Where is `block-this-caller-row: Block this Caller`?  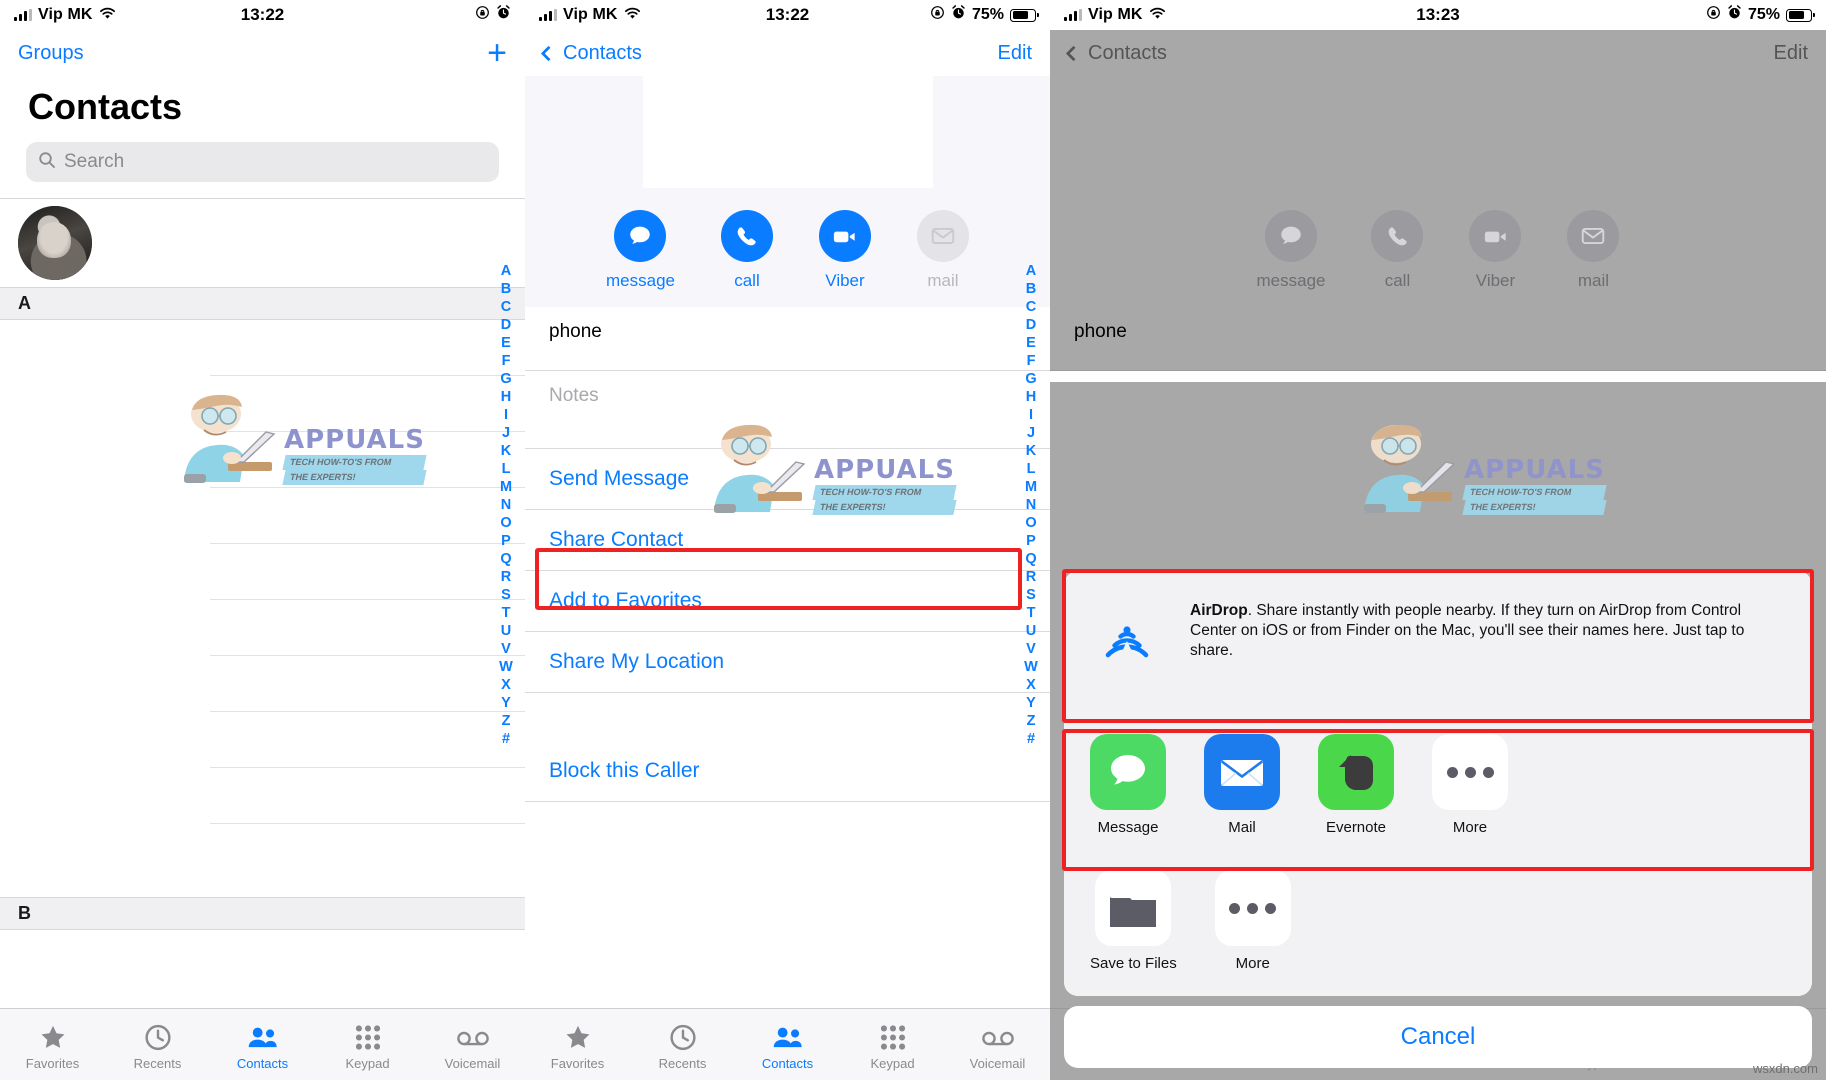 block-this-caller-row: Block this Caller is located at coordinates (787, 771).